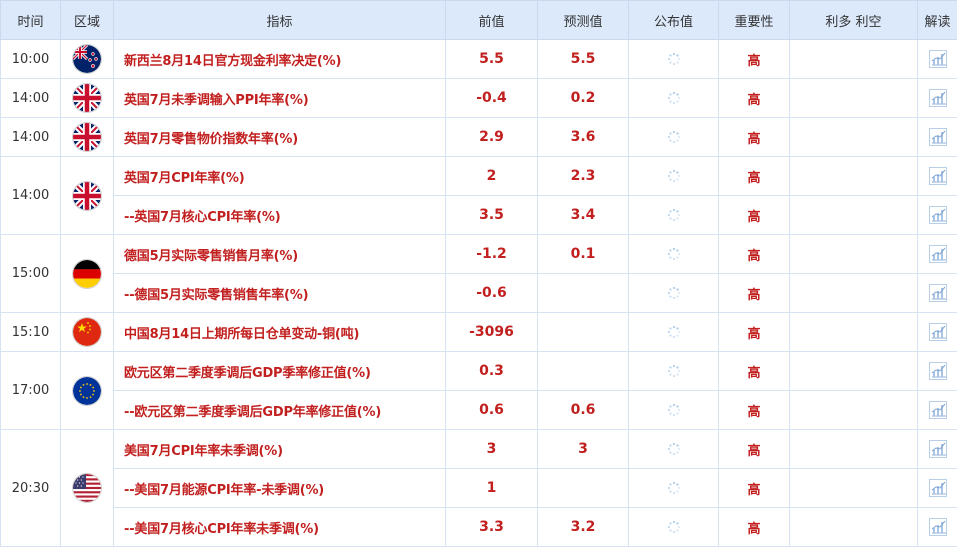  Describe the element at coordinates (280, 332) in the screenshot. I see `indicator-cell: 中国8月14日上期所每日仓单变动-铜(吨)` at that location.